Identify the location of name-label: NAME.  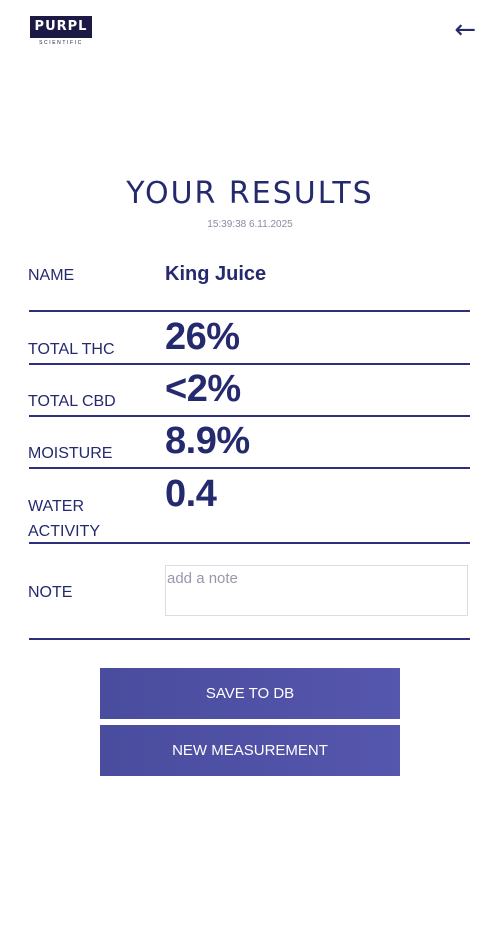
(51, 275).